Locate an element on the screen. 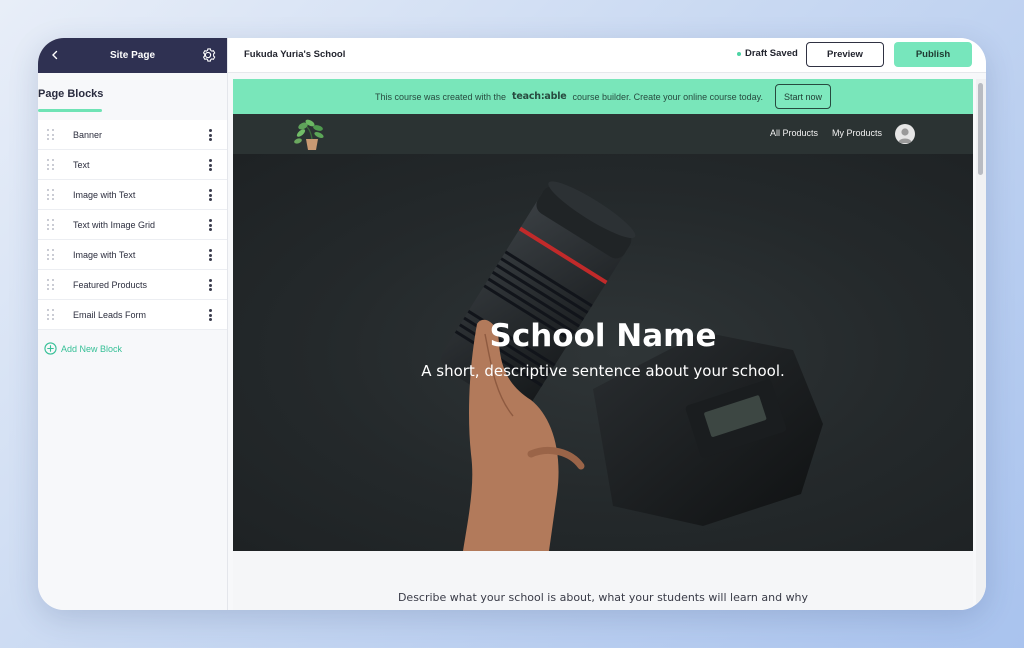 The width and height of the screenshot is (1024, 648). status-dot-icon is located at coordinates (739, 53).